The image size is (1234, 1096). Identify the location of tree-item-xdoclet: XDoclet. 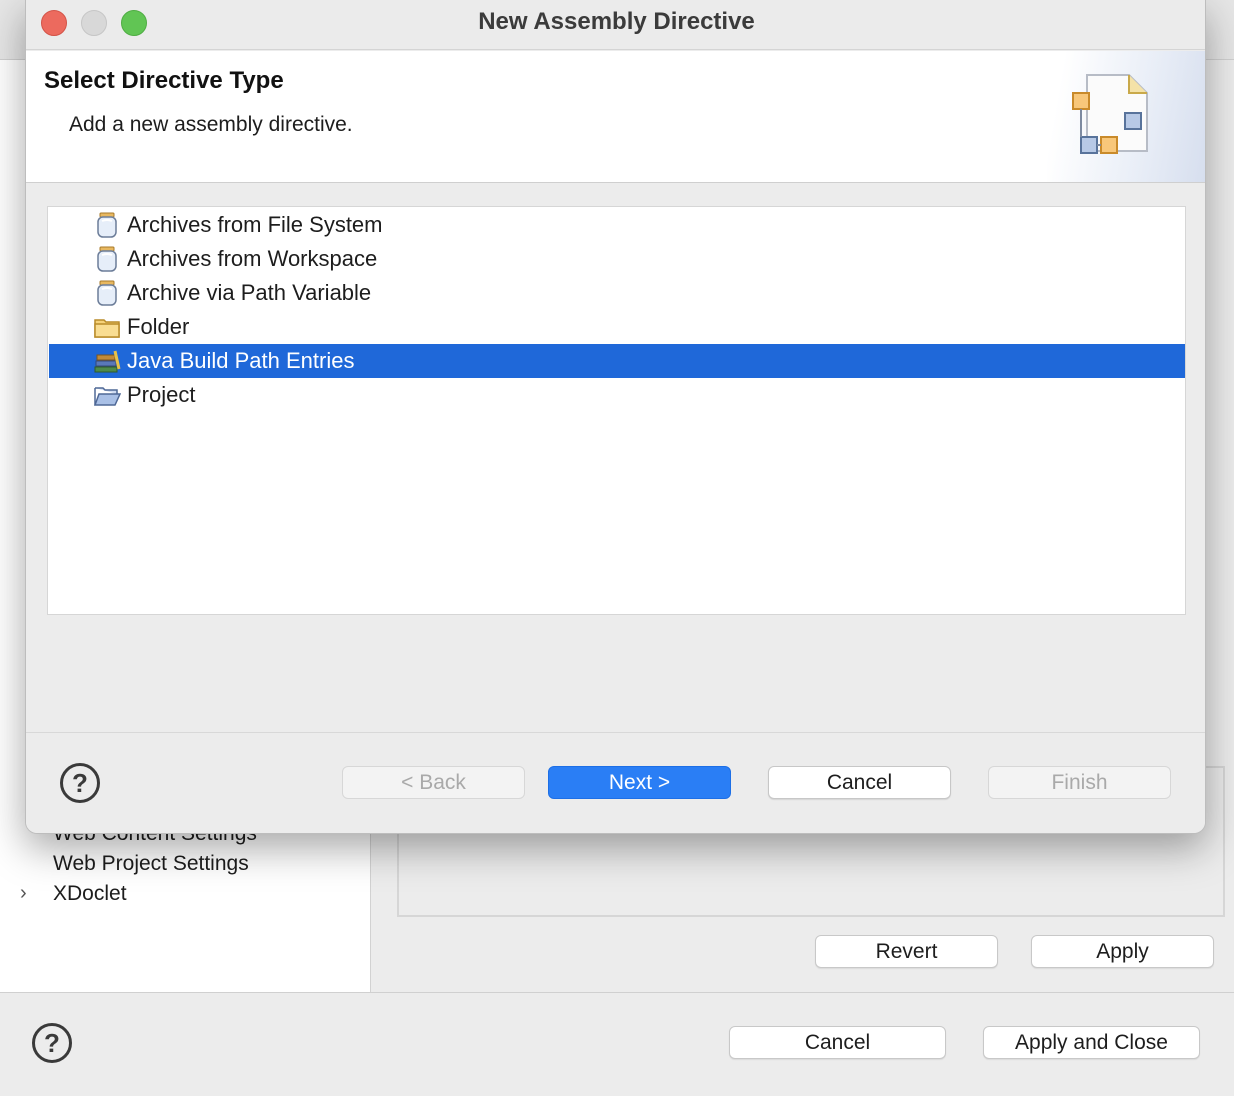
(90, 894).